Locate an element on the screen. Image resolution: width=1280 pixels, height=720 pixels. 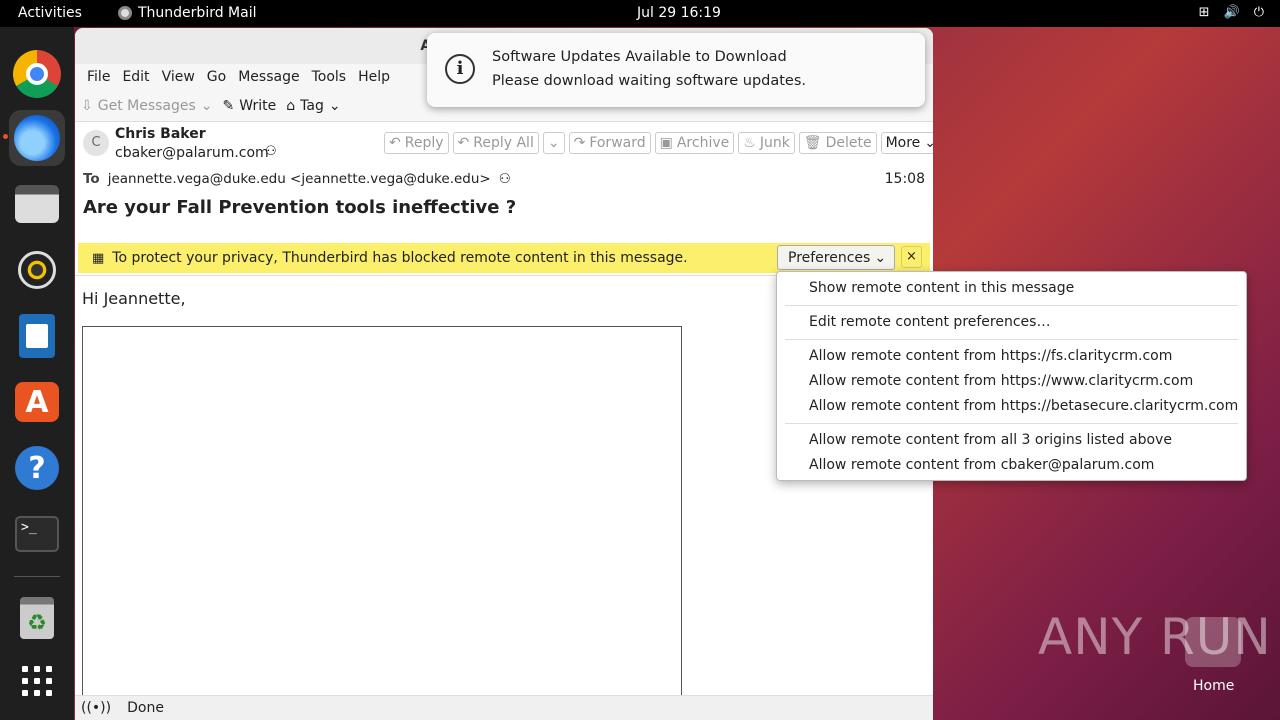
thunderbird-icon is located at coordinates (37, 138).